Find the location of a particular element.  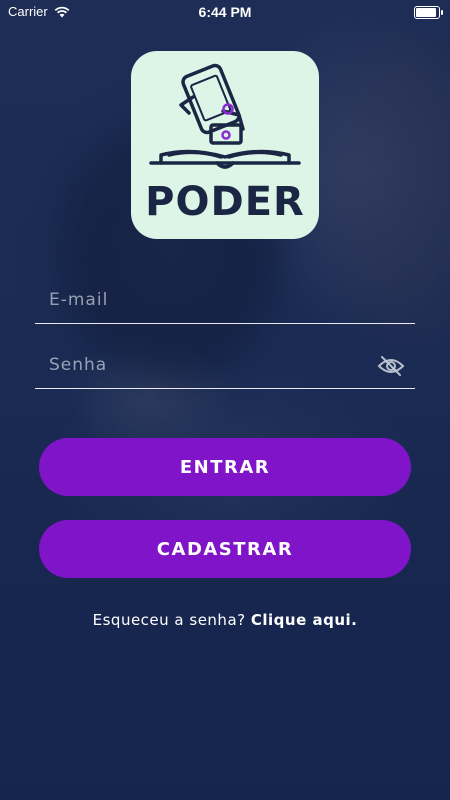

login-button: ENTRAR is located at coordinates (225, 467).